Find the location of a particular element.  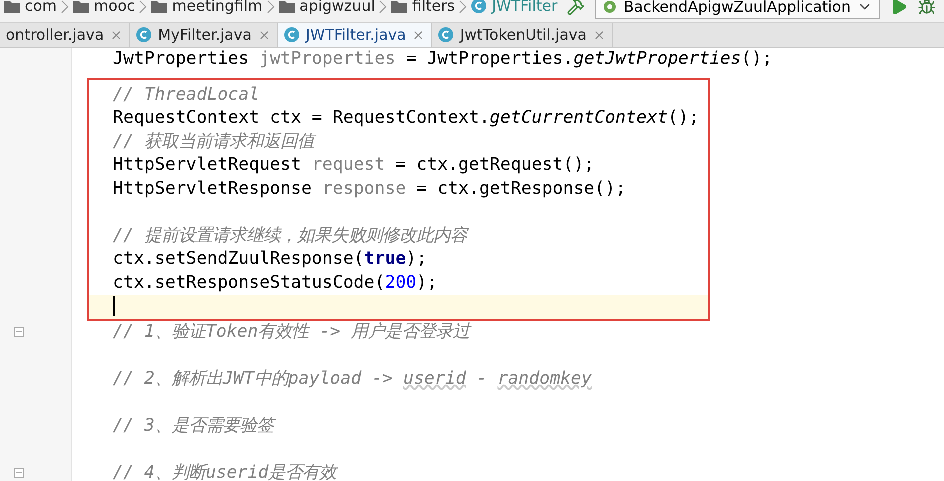

run-icon is located at coordinates (899, 8).